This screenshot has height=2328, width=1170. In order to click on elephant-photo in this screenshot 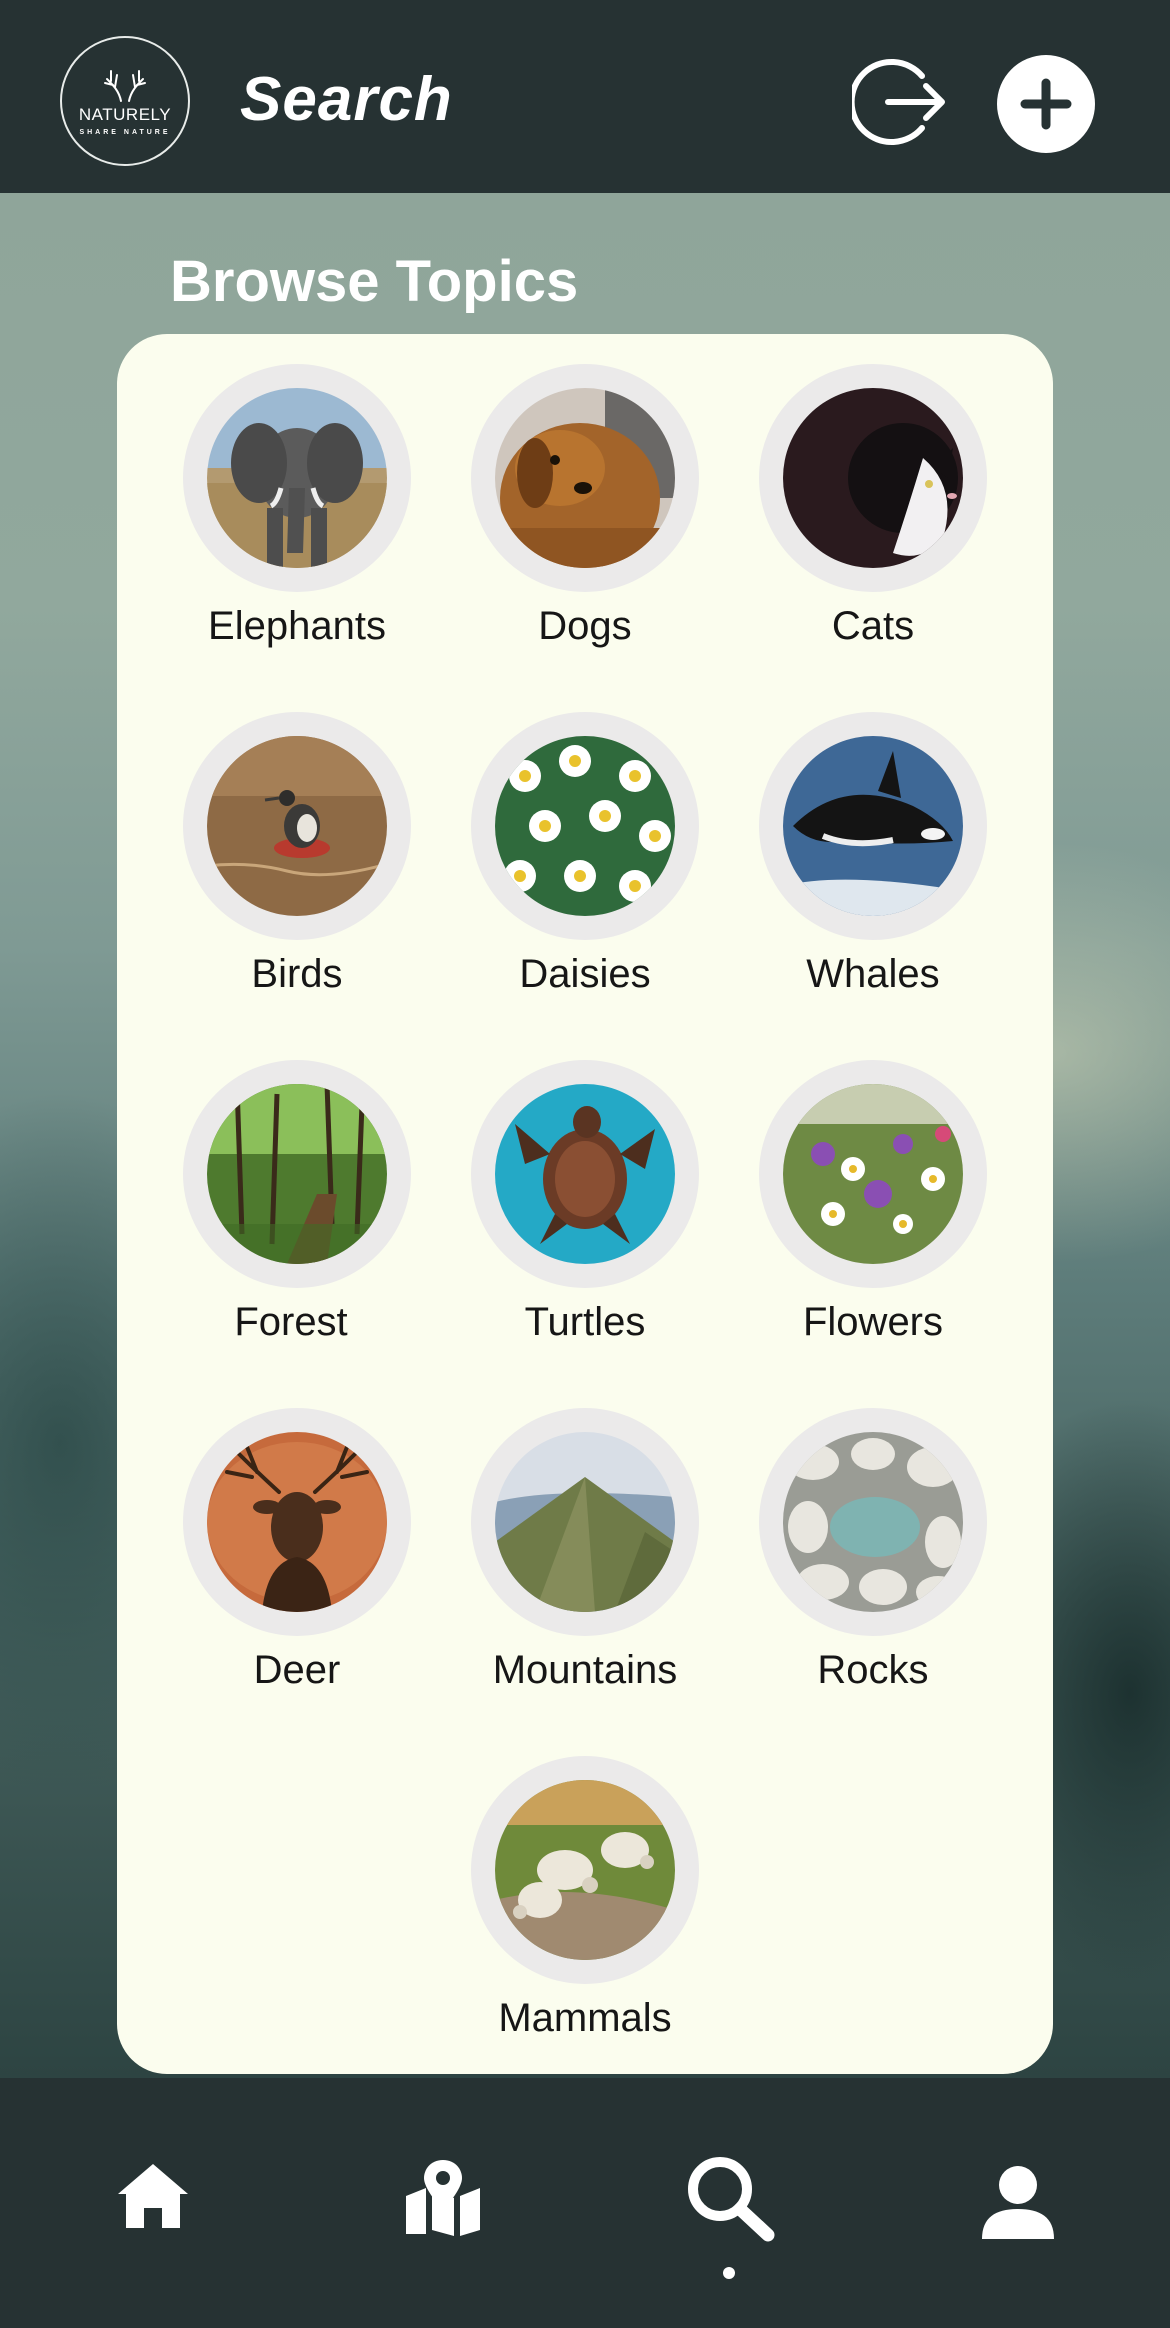, I will do `click(297, 478)`.